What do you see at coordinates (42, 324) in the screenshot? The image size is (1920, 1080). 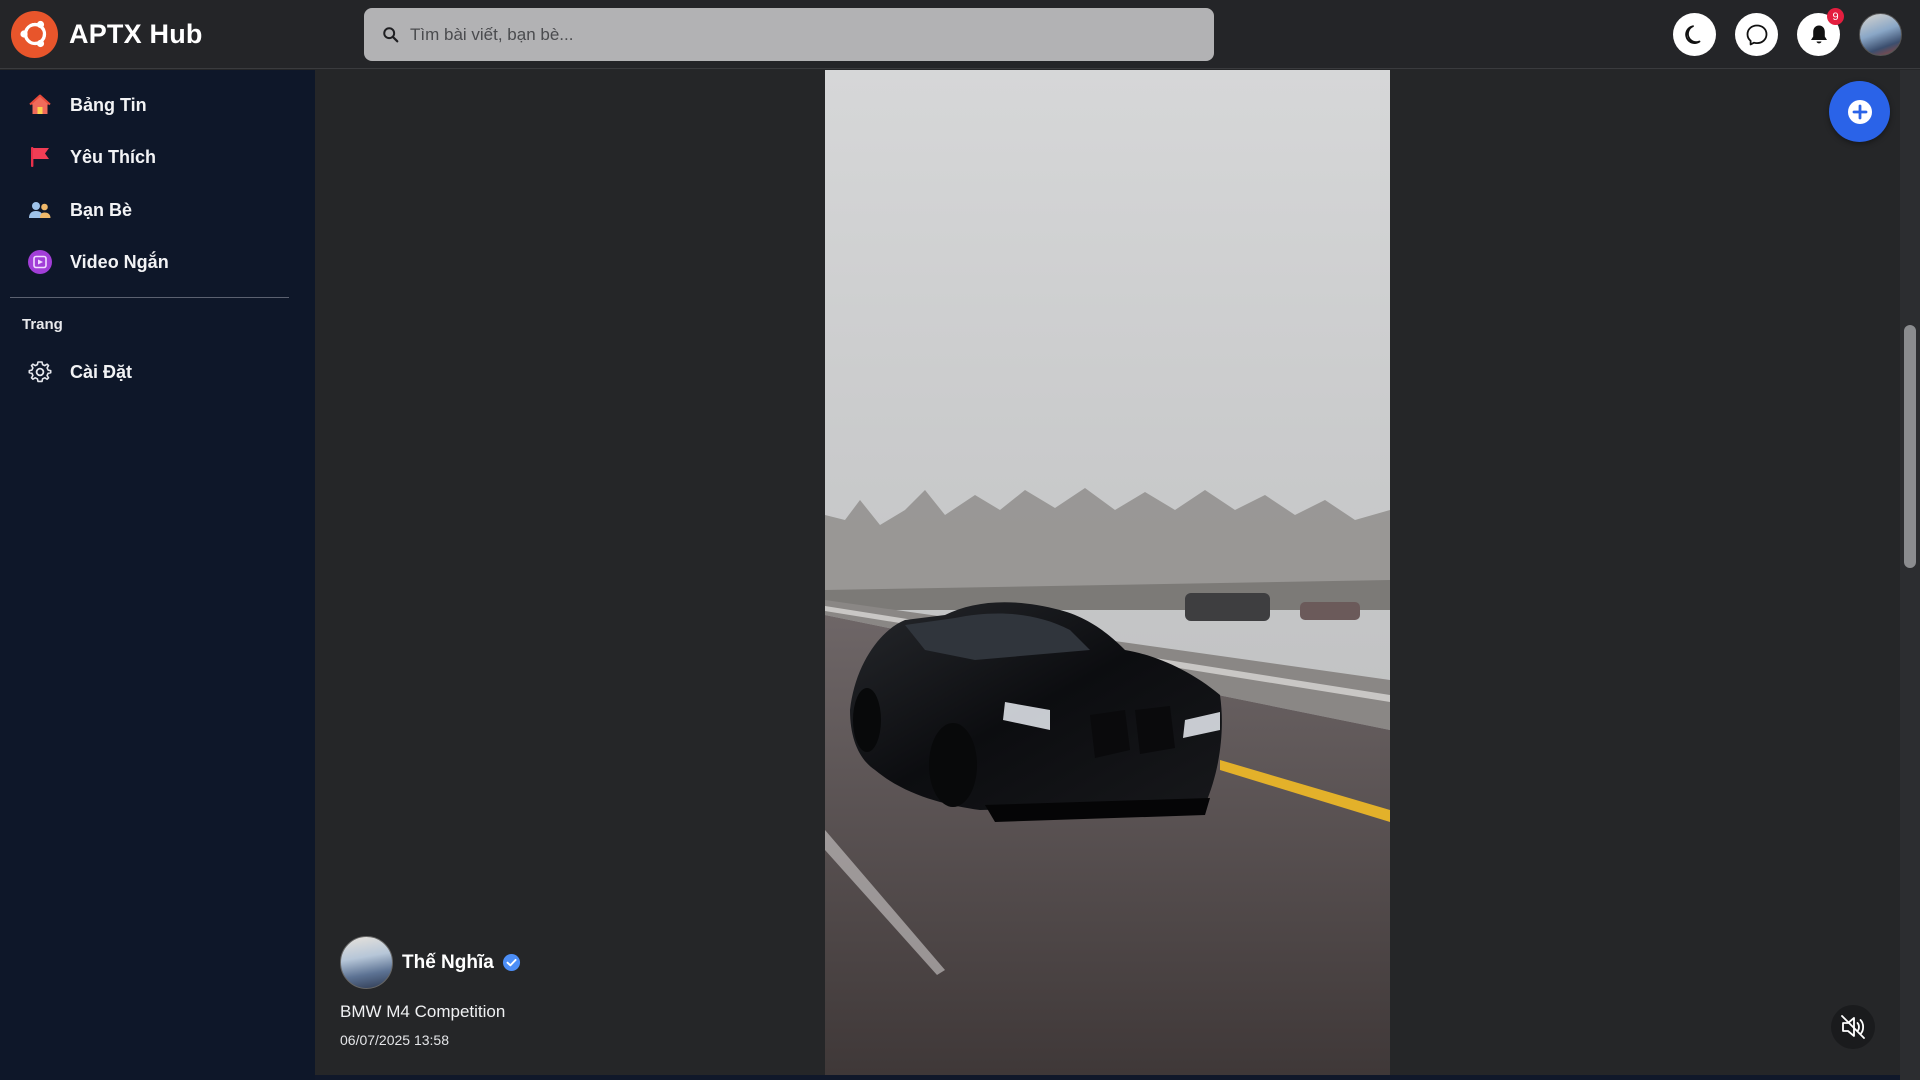 I see `sidebar-section-label: Trang` at bounding box center [42, 324].